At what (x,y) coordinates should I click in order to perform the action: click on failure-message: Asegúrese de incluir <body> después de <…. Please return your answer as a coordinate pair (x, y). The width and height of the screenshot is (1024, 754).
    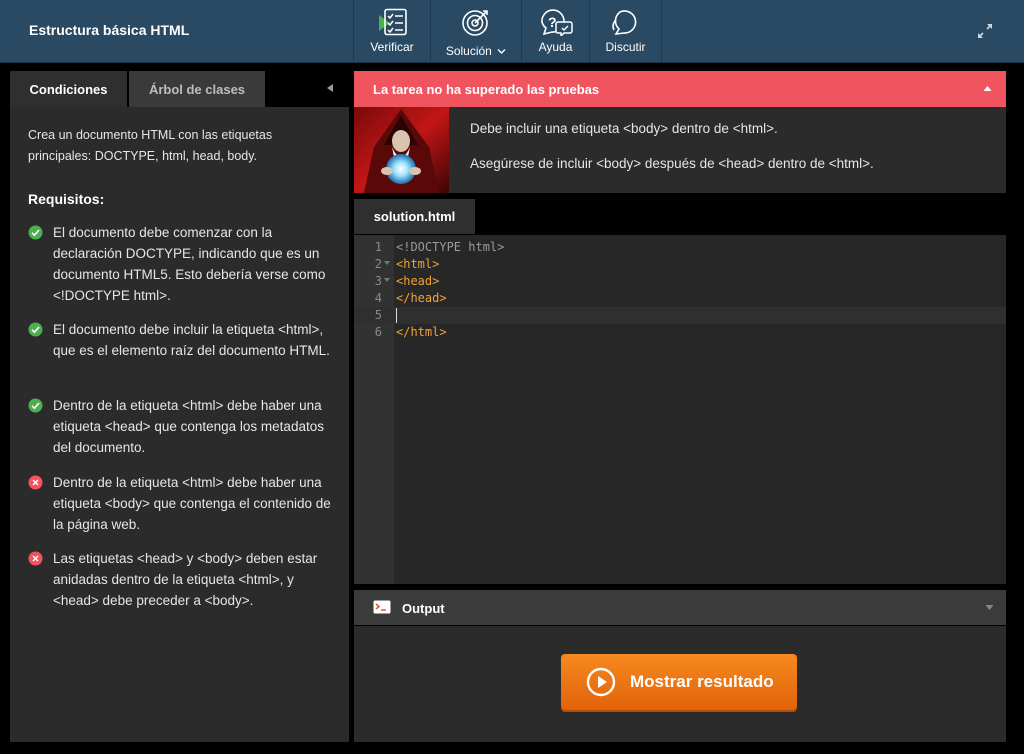
    Looking at the image, I should click on (672, 163).